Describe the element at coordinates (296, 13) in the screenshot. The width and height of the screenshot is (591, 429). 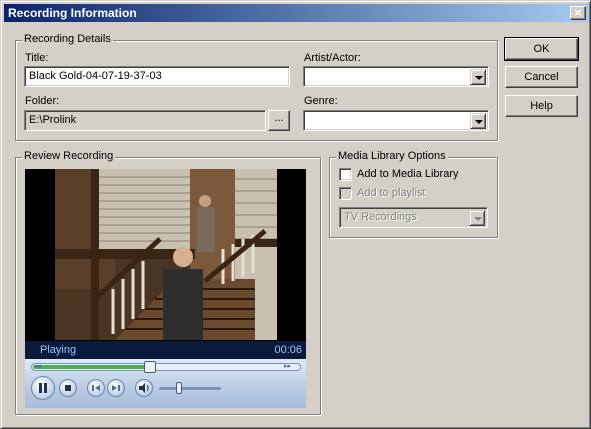
I see `title-bar: Recording Information ×` at that location.